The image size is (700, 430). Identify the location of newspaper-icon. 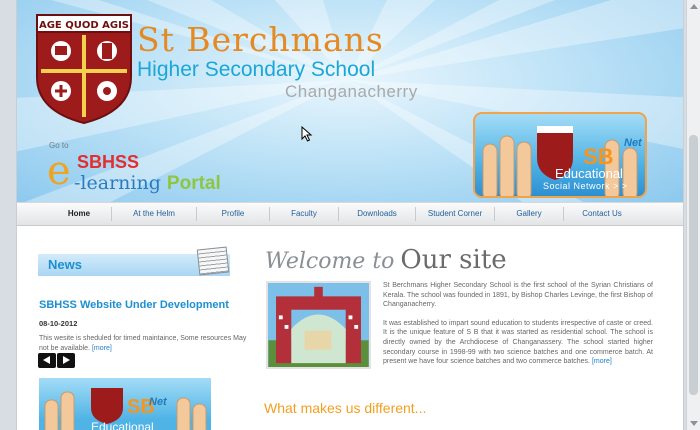
(213, 261).